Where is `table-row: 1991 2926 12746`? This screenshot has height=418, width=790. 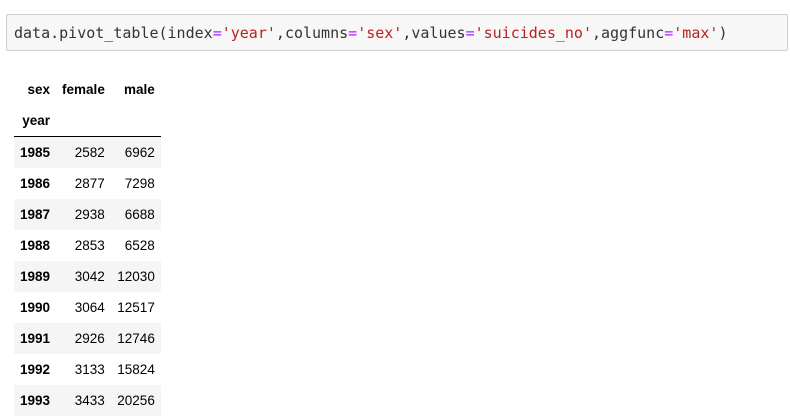
table-row: 1991 2926 12746 is located at coordinates (87, 338).